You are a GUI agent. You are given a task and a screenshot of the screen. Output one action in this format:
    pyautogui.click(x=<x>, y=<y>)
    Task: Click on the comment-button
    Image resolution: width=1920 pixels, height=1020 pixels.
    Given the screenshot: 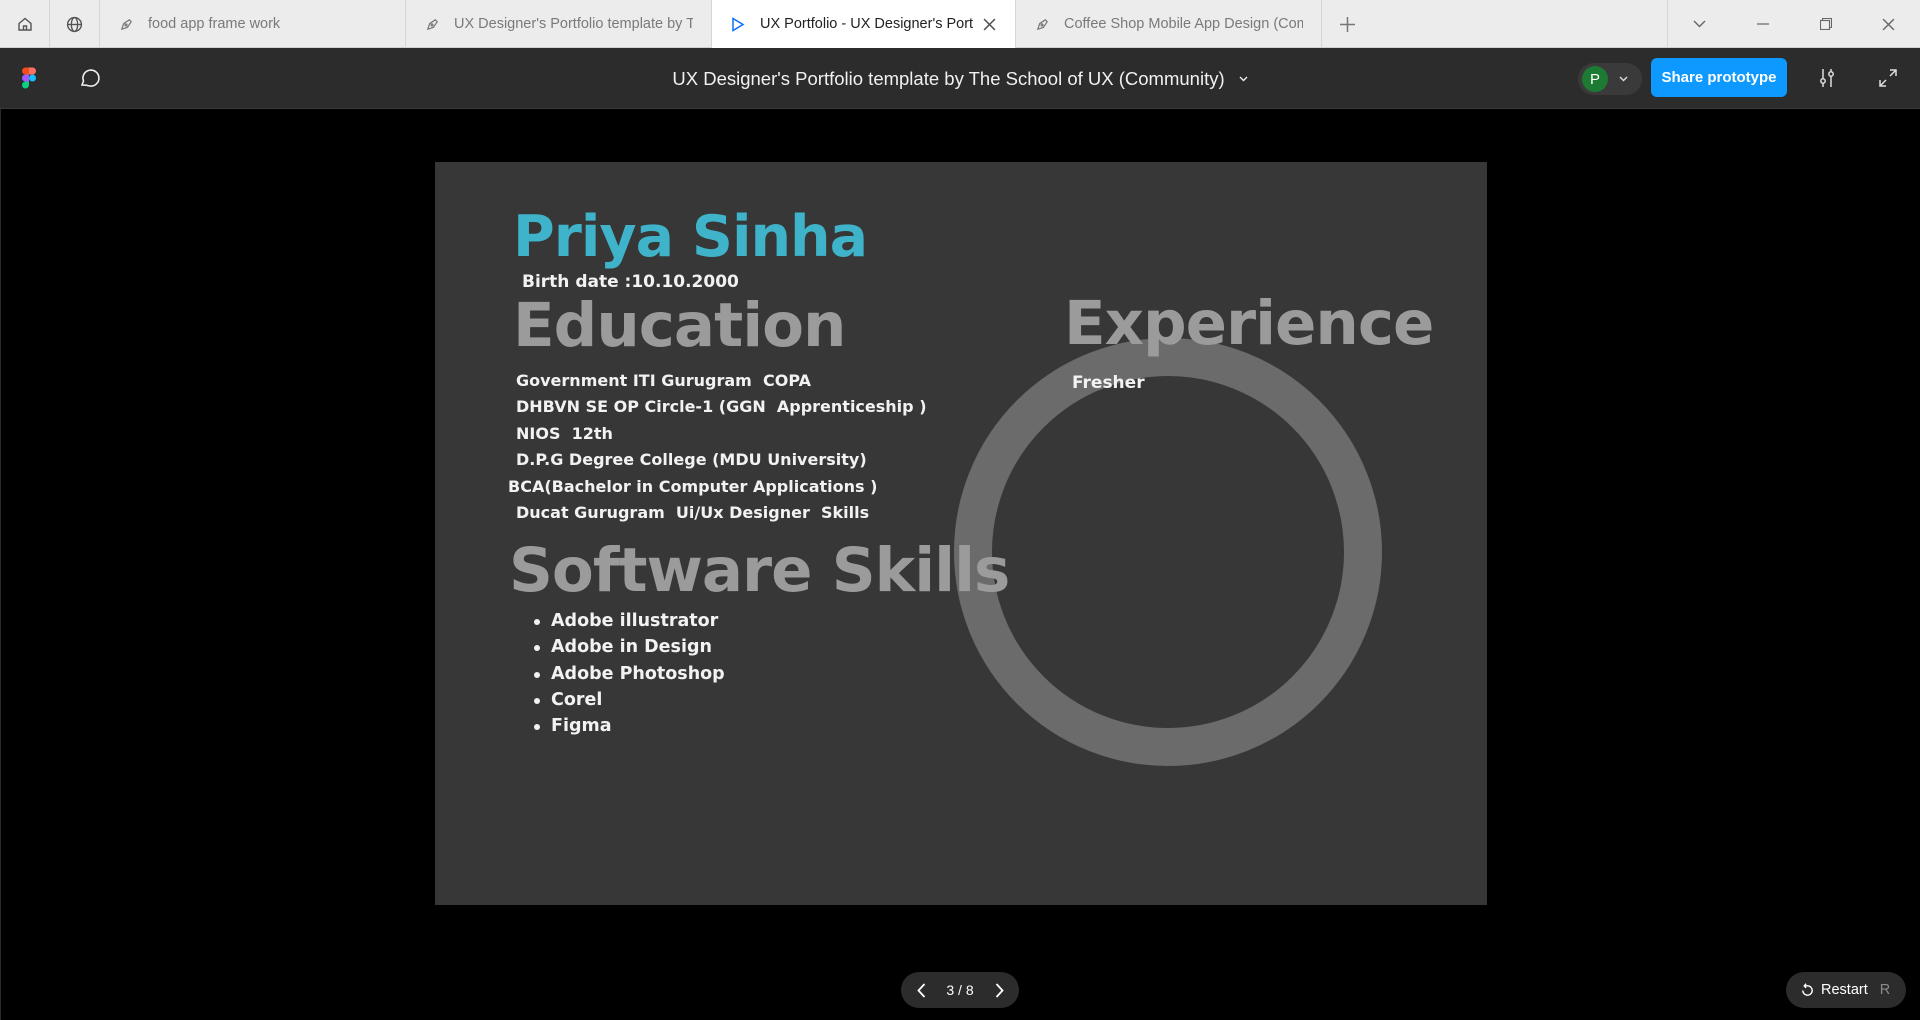 What is the action you would take?
    pyautogui.click(x=90, y=78)
    